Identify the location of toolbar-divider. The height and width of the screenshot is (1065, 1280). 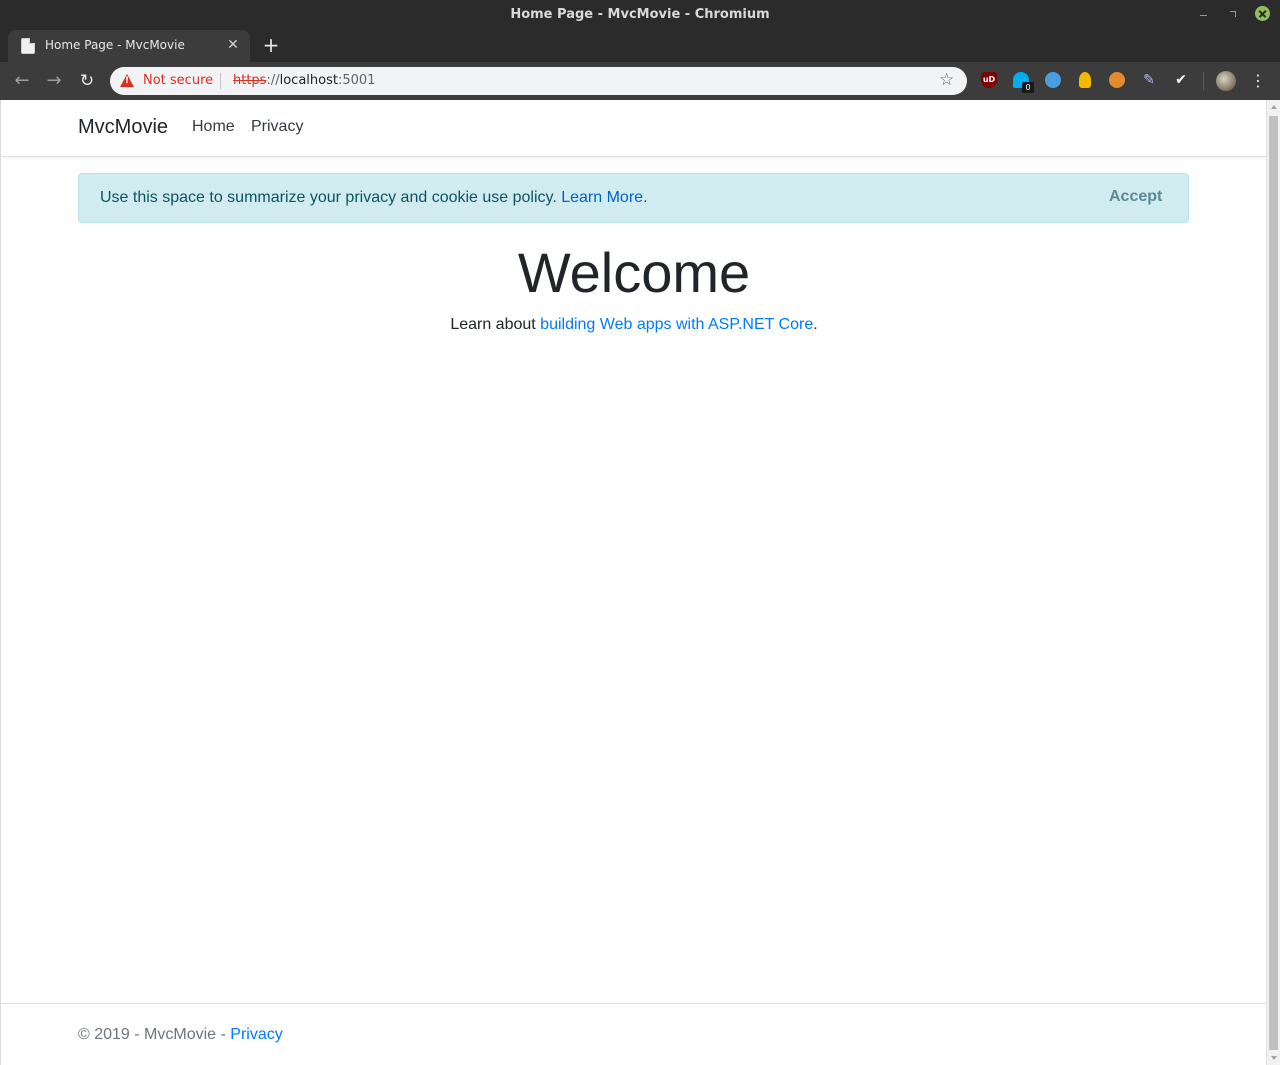
(1203, 81).